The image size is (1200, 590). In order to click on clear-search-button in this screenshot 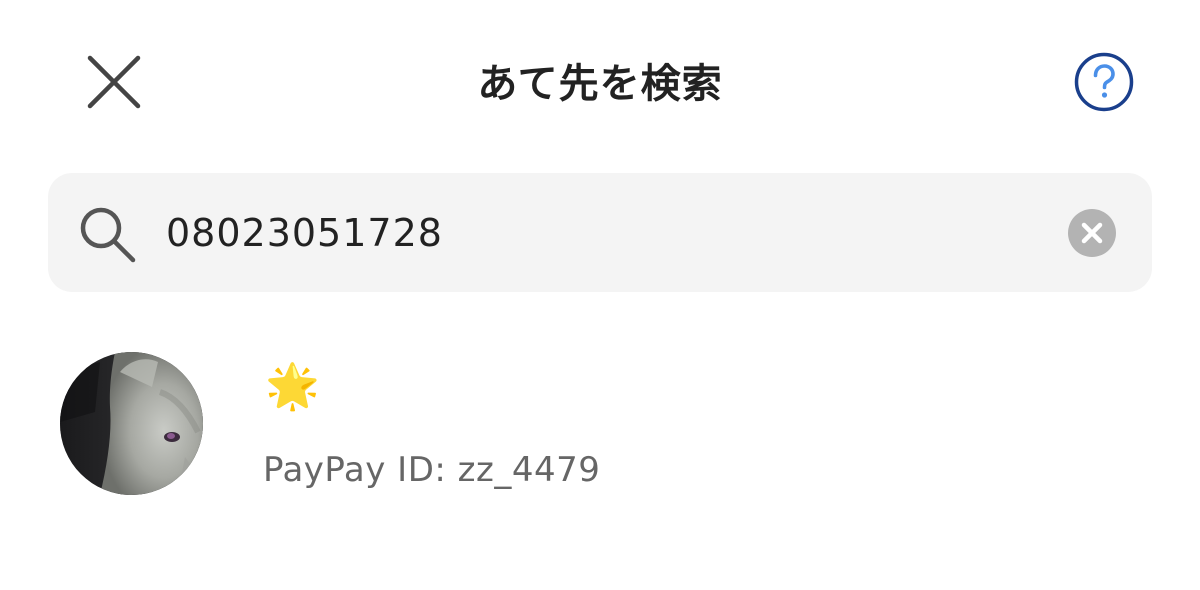, I will do `click(1092, 233)`.